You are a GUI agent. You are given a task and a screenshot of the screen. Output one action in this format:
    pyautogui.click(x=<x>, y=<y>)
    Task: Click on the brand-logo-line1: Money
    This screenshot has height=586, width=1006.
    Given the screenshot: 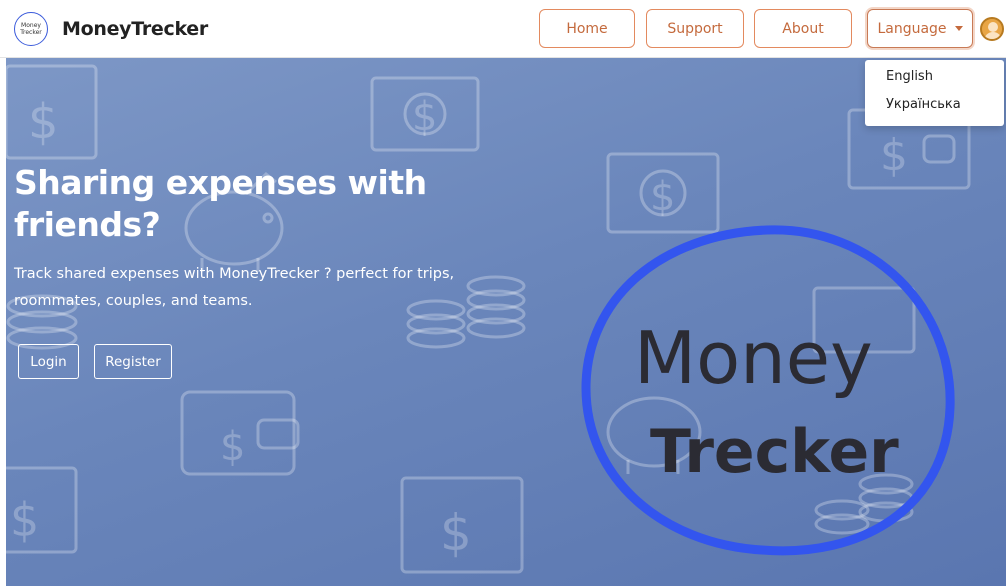 What is the action you would take?
    pyautogui.click(x=31, y=25)
    